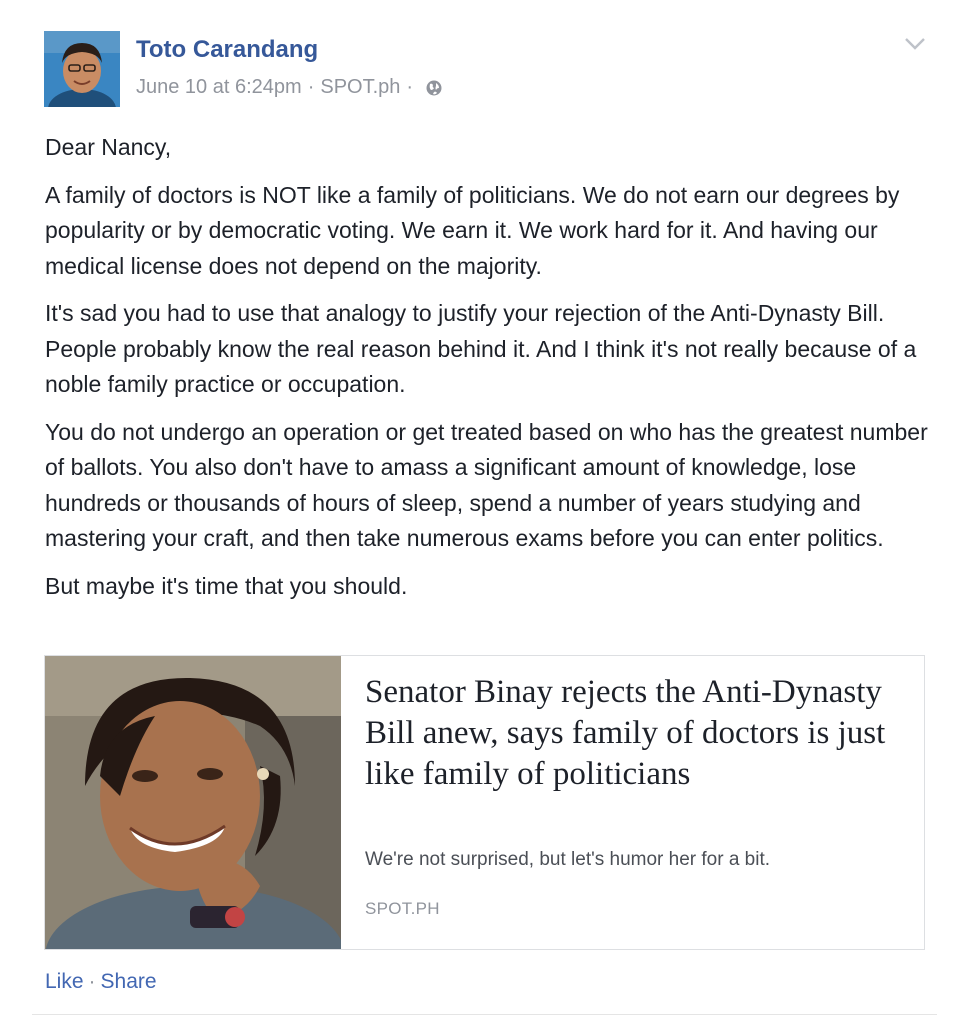 Image resolution: width=964 pixels, height=1024 pixels. What do you see at coordinates (434, 88) in the screenshot?
I see `globe-icon` at bounding box center [434, 88].